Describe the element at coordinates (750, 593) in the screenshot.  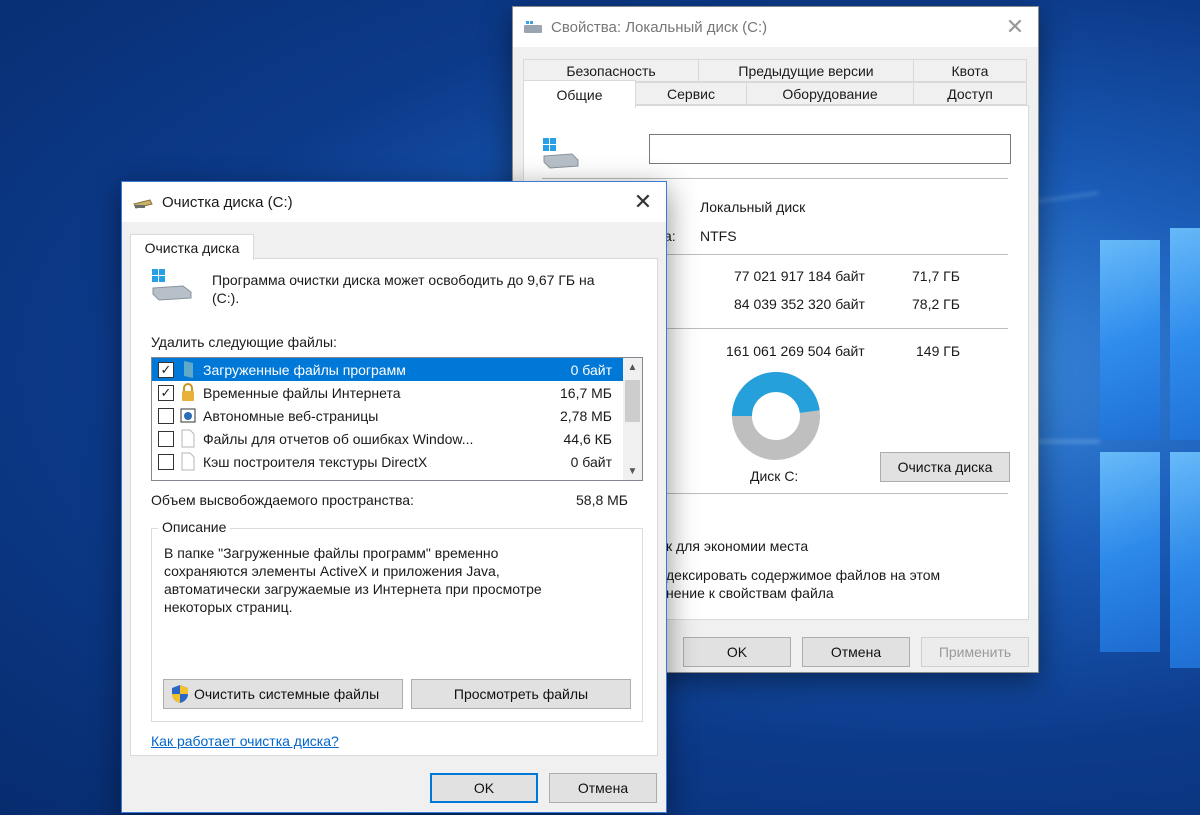
I see `index-option-label-2: нение к свойствам файла` at that location.